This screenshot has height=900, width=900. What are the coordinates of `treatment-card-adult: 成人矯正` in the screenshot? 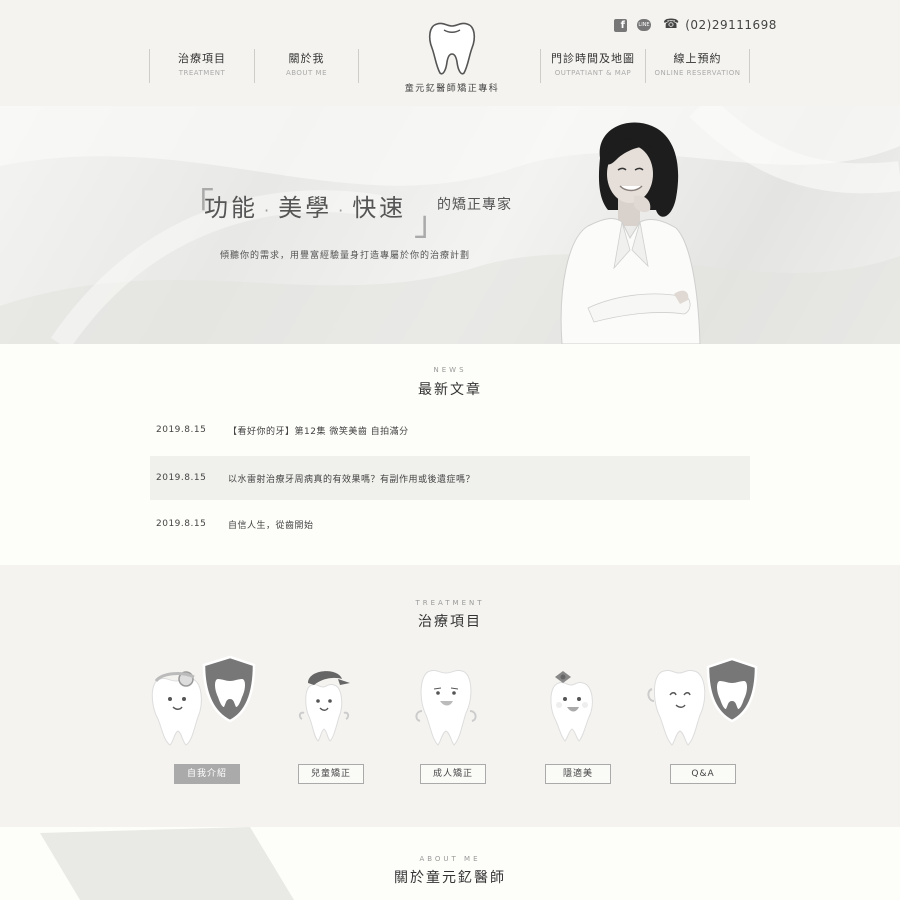 It's located at (450, 720).